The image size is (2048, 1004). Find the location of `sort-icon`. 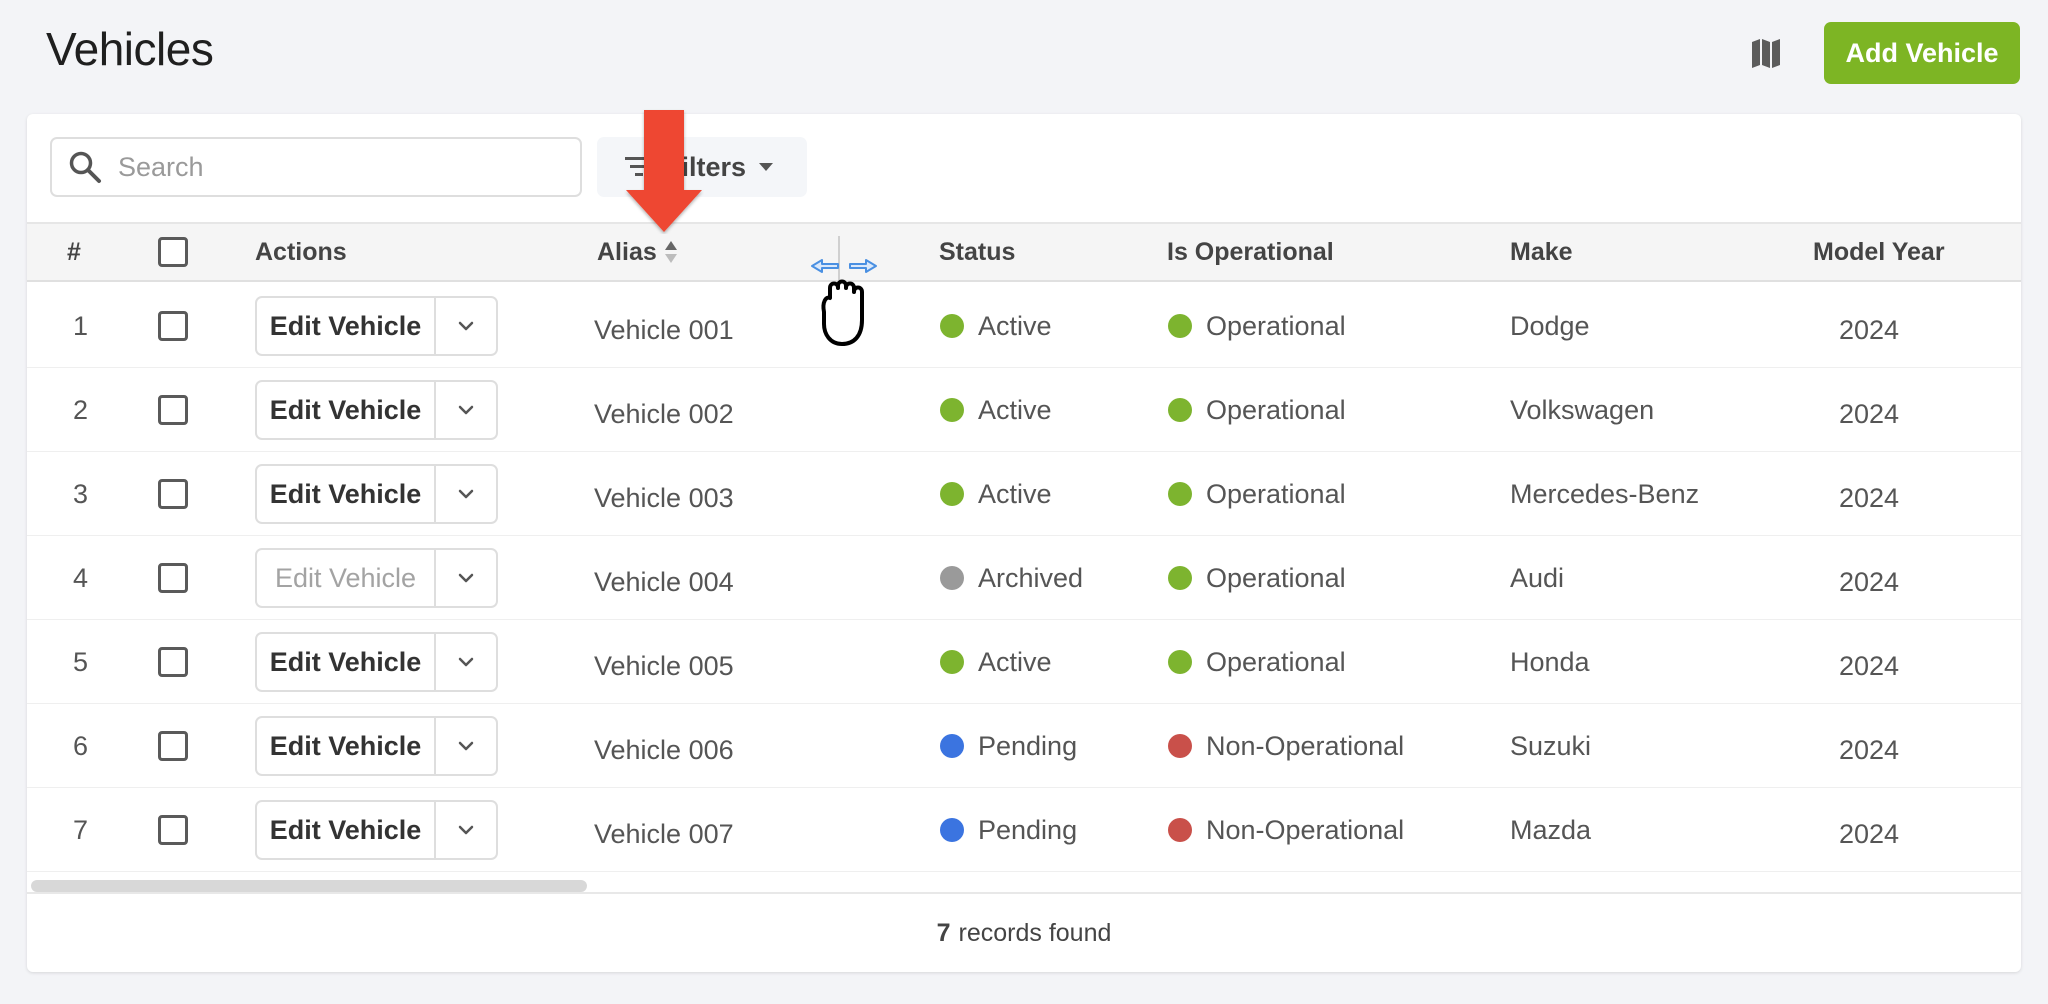

sort-icon is located at coordinates (671, 252).